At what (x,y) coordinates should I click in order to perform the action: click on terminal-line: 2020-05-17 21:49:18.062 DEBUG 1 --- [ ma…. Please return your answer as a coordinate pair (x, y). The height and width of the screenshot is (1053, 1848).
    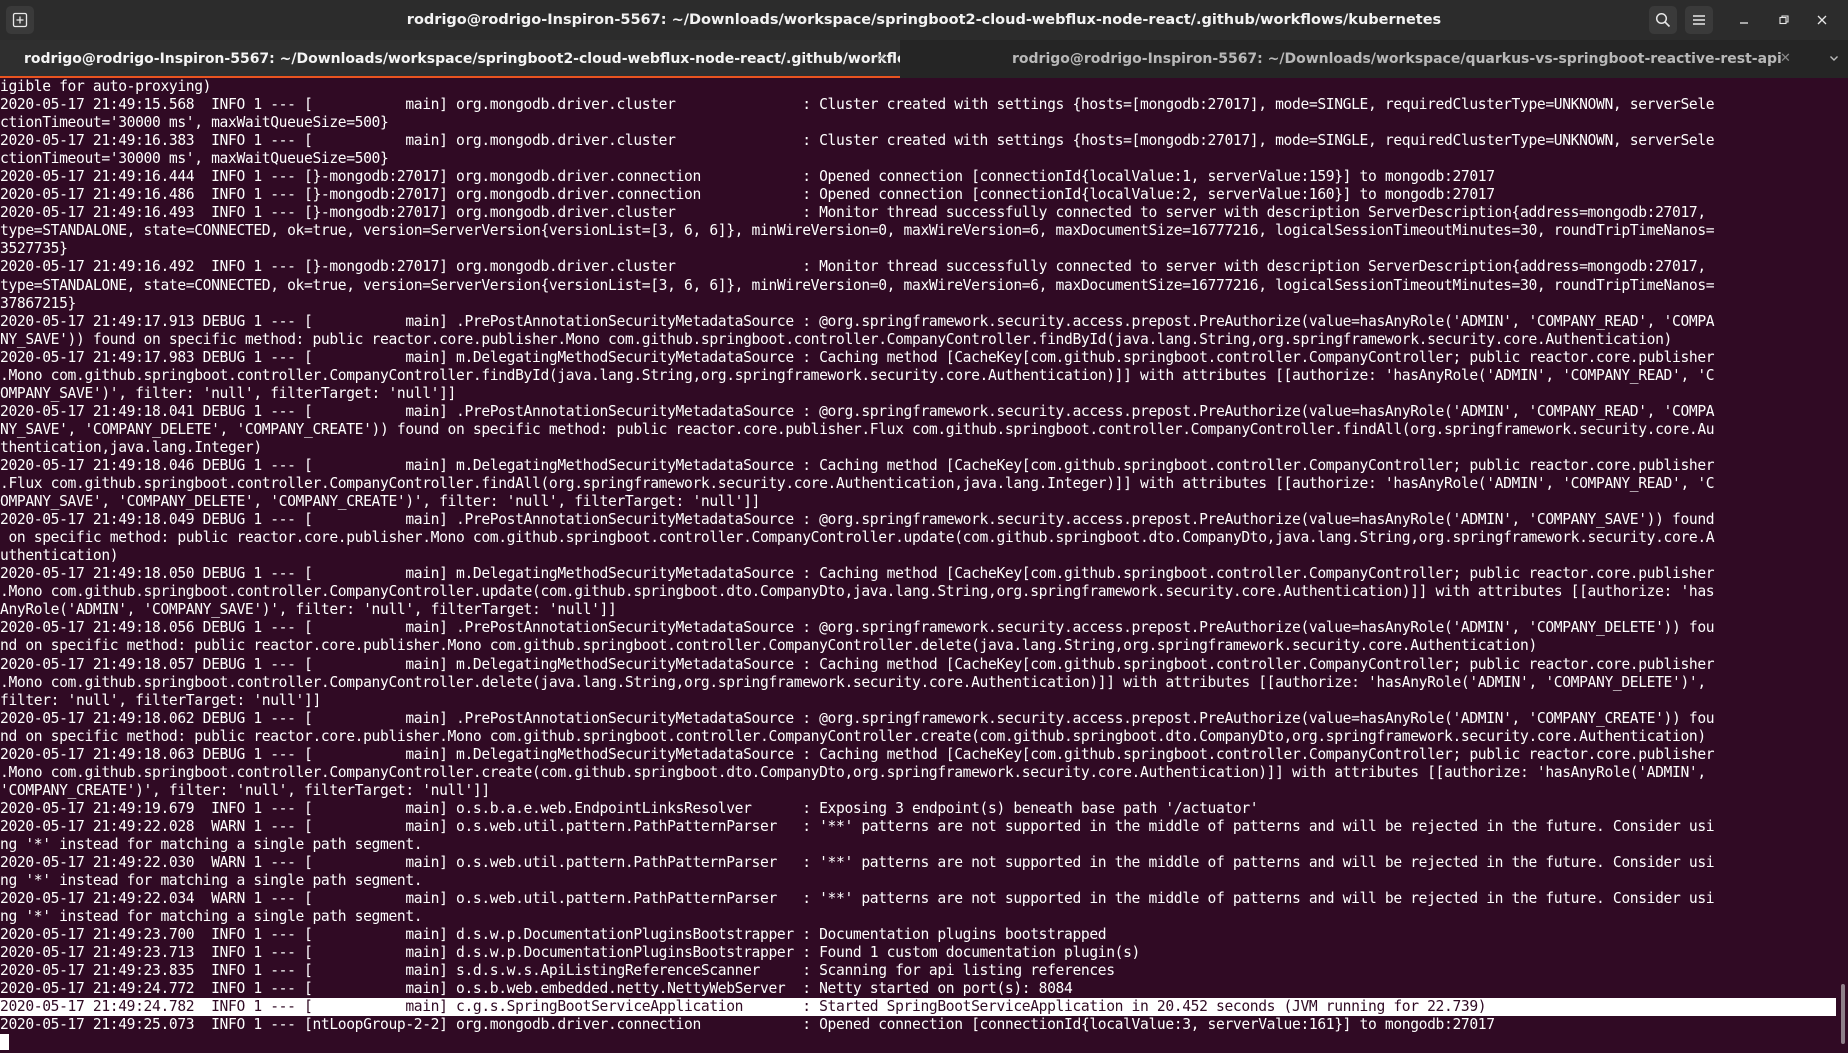
    Looking at the image, I should click on (857, 718).